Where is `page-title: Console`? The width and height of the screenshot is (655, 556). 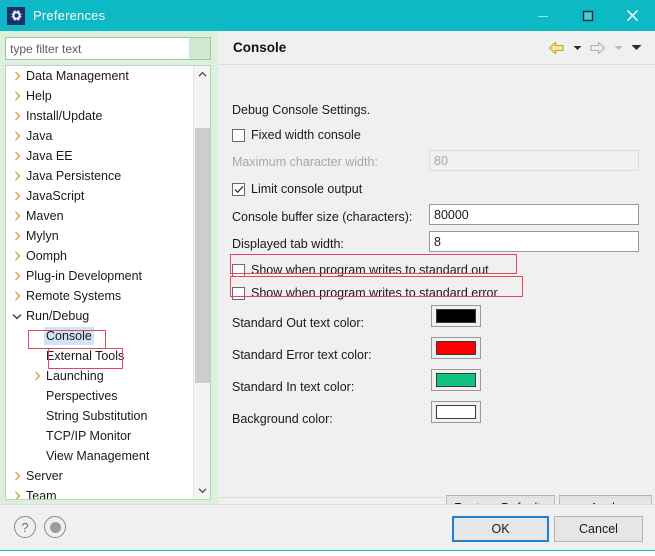
page-title: Console is located at coordinates (260, 47).